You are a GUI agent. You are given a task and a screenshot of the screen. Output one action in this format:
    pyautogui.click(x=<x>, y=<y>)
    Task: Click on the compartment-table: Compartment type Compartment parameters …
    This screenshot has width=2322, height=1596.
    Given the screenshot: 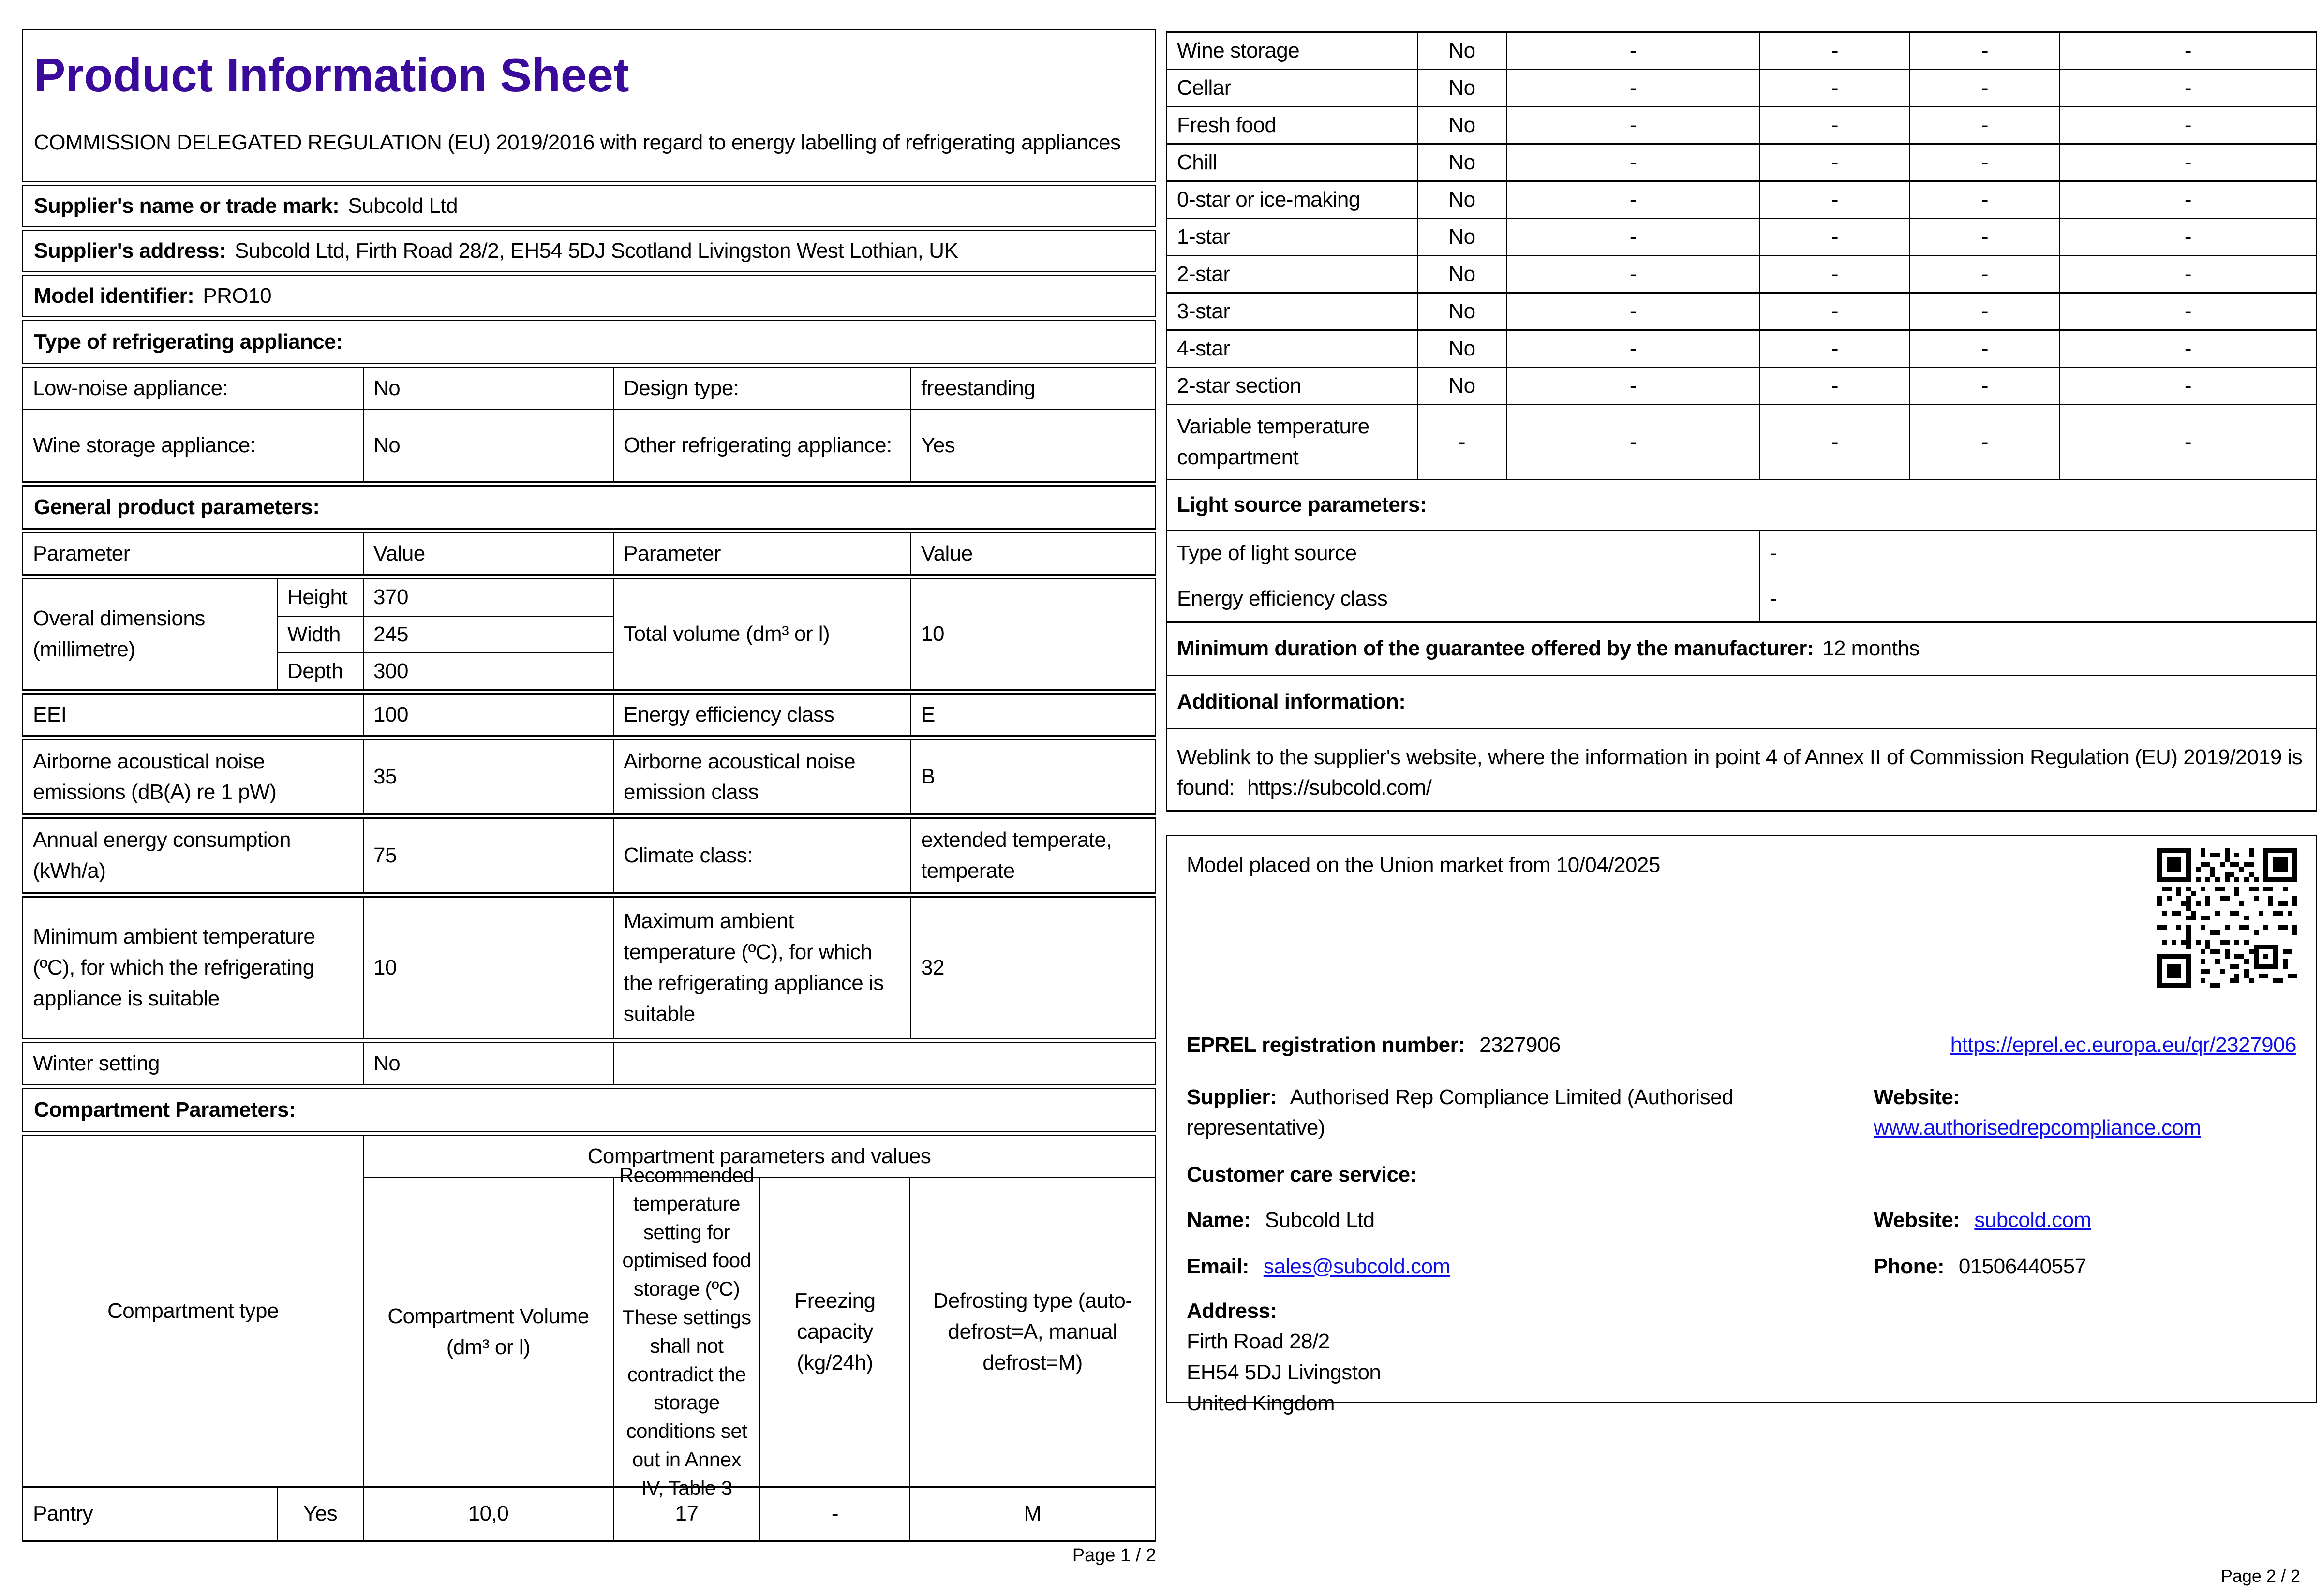 What is the action you would take?
    pyautogui.click(x=589, y=1338)
    